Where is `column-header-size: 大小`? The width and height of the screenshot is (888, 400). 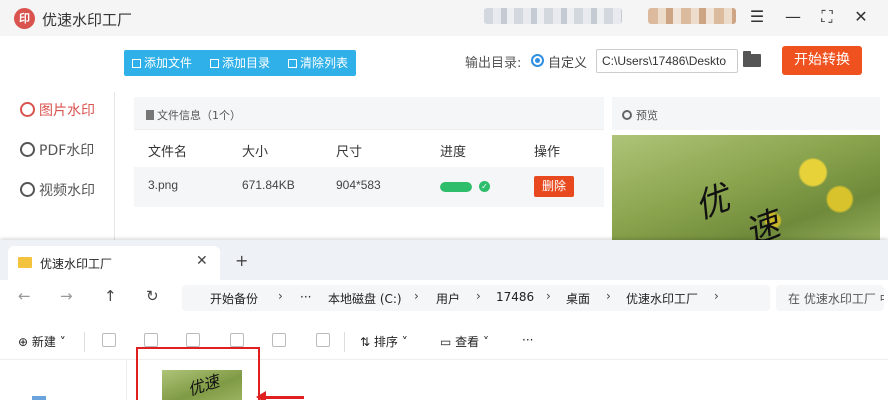
column-header-size: 大小 is located at coordinates (255, 152).